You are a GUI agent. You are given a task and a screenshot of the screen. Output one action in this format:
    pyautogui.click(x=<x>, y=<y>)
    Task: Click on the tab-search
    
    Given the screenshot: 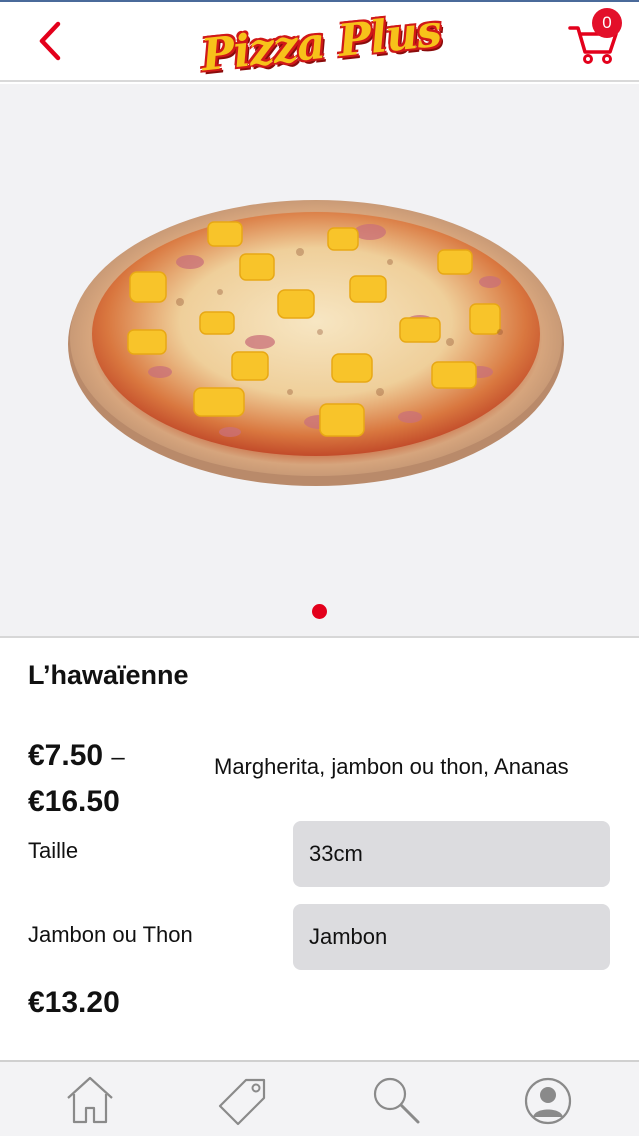 What is the action you would take?
    pyautogui.click(x=396, y=1101)
    